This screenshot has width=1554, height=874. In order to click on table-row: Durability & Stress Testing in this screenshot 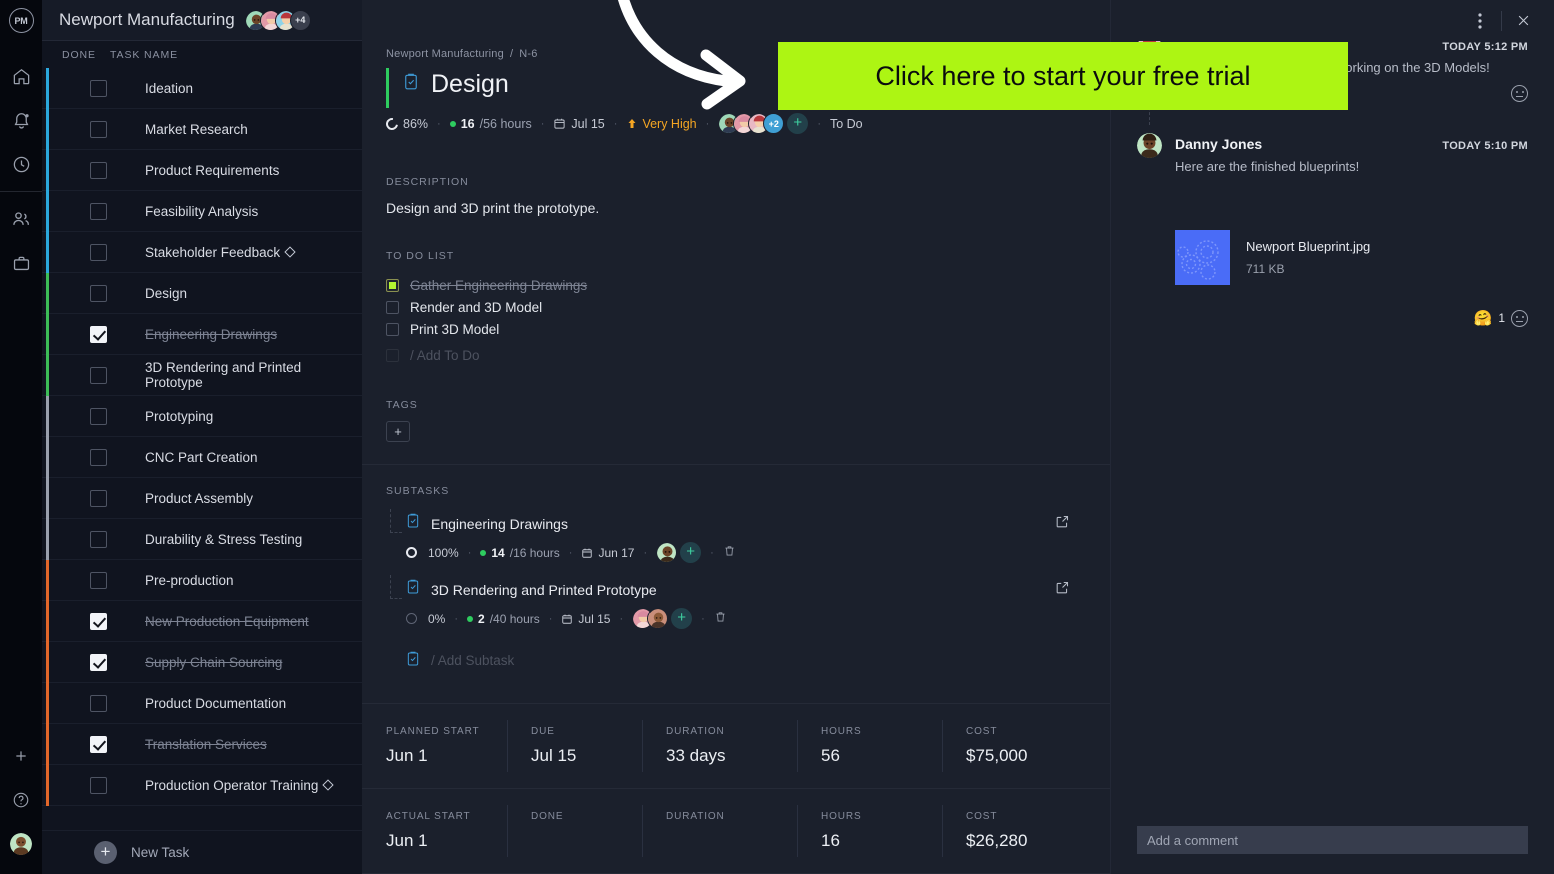, I will do `click(202, 539)`.